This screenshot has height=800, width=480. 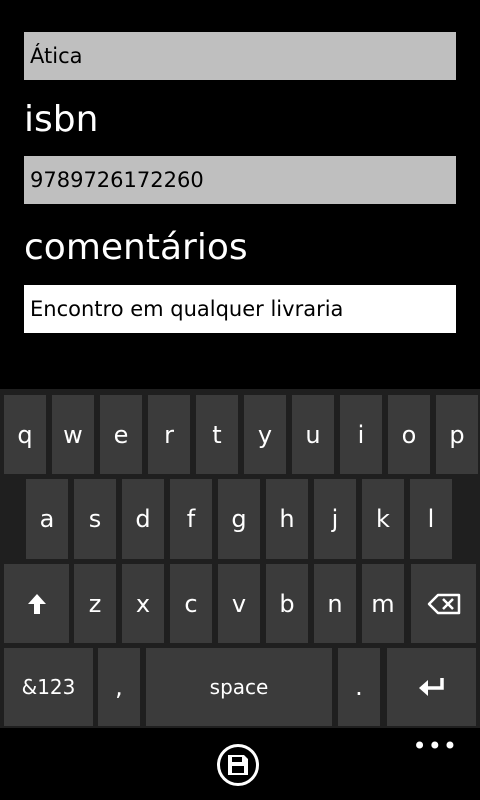 I want to click on backspace-icon, so click(x=443, y=603).